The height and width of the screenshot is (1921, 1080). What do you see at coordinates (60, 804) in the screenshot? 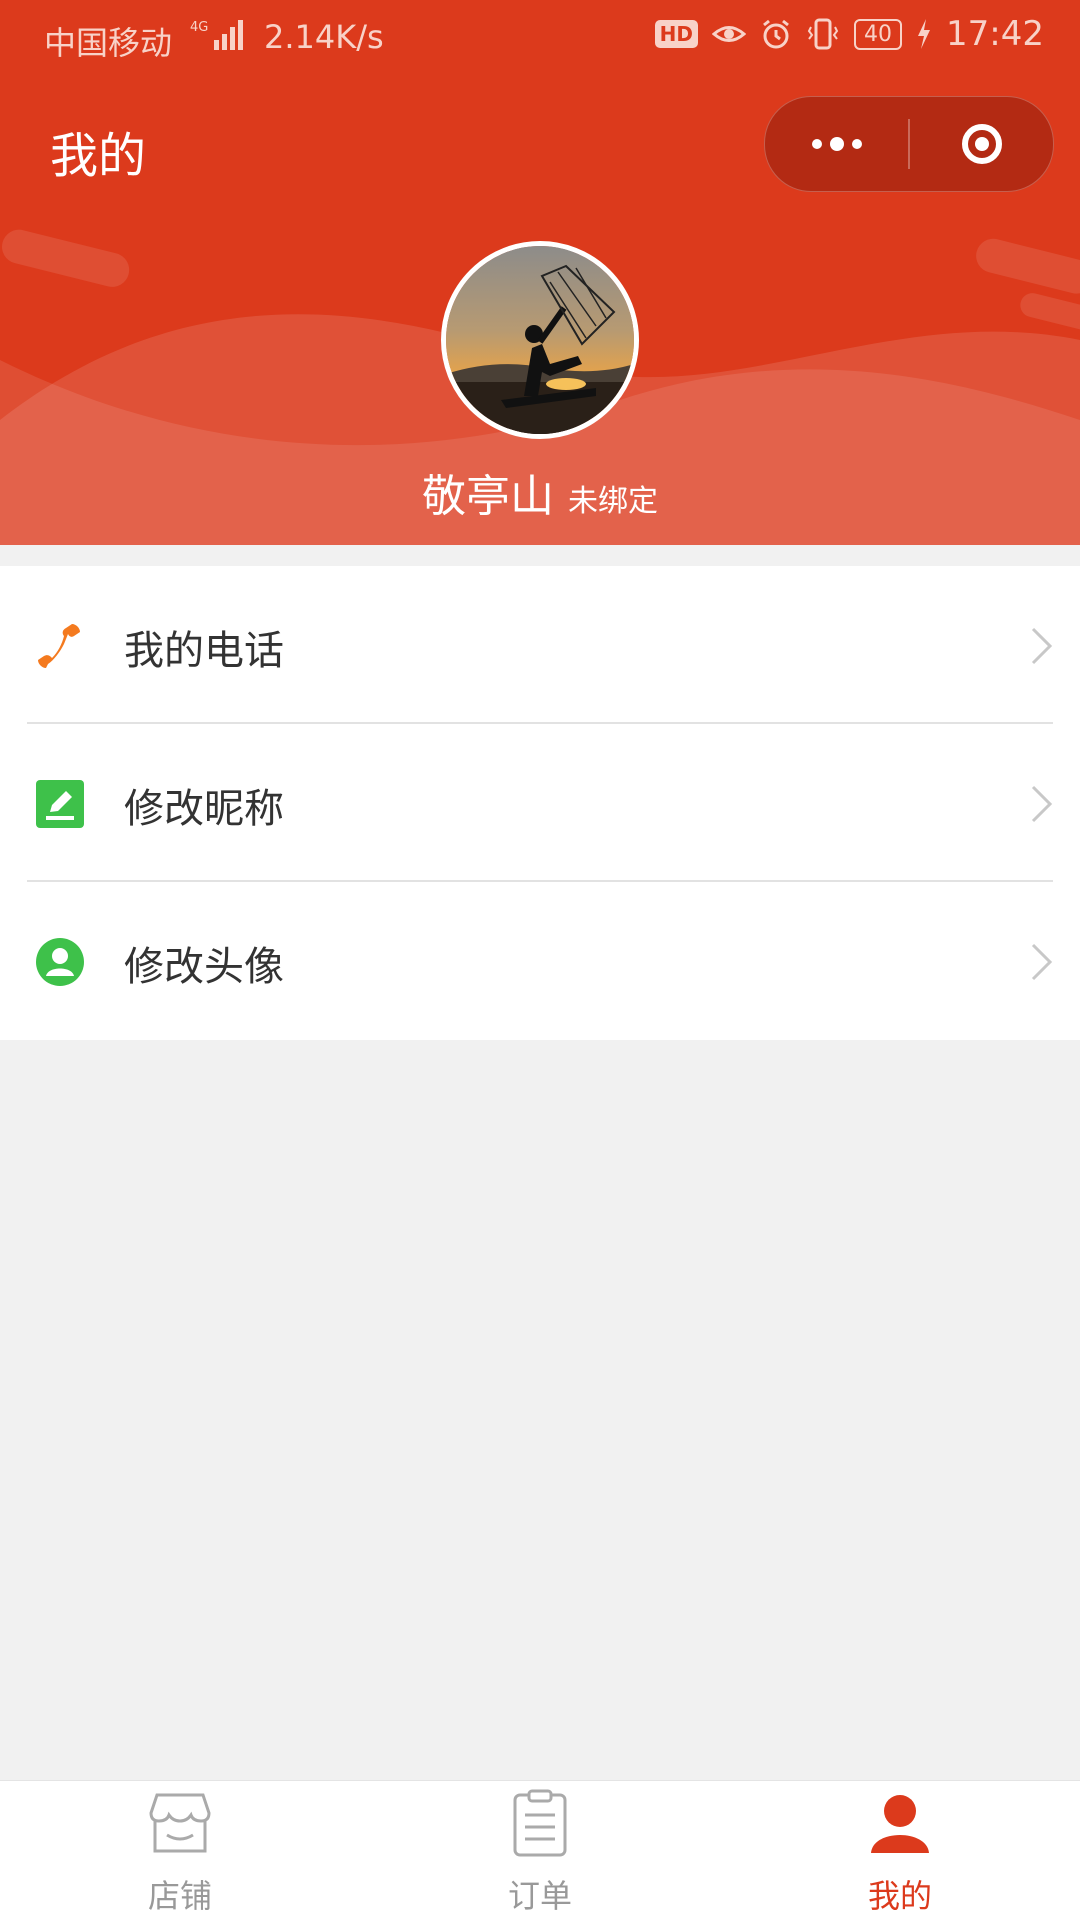
I see `edit-icon` at bounding box center [60, 804].